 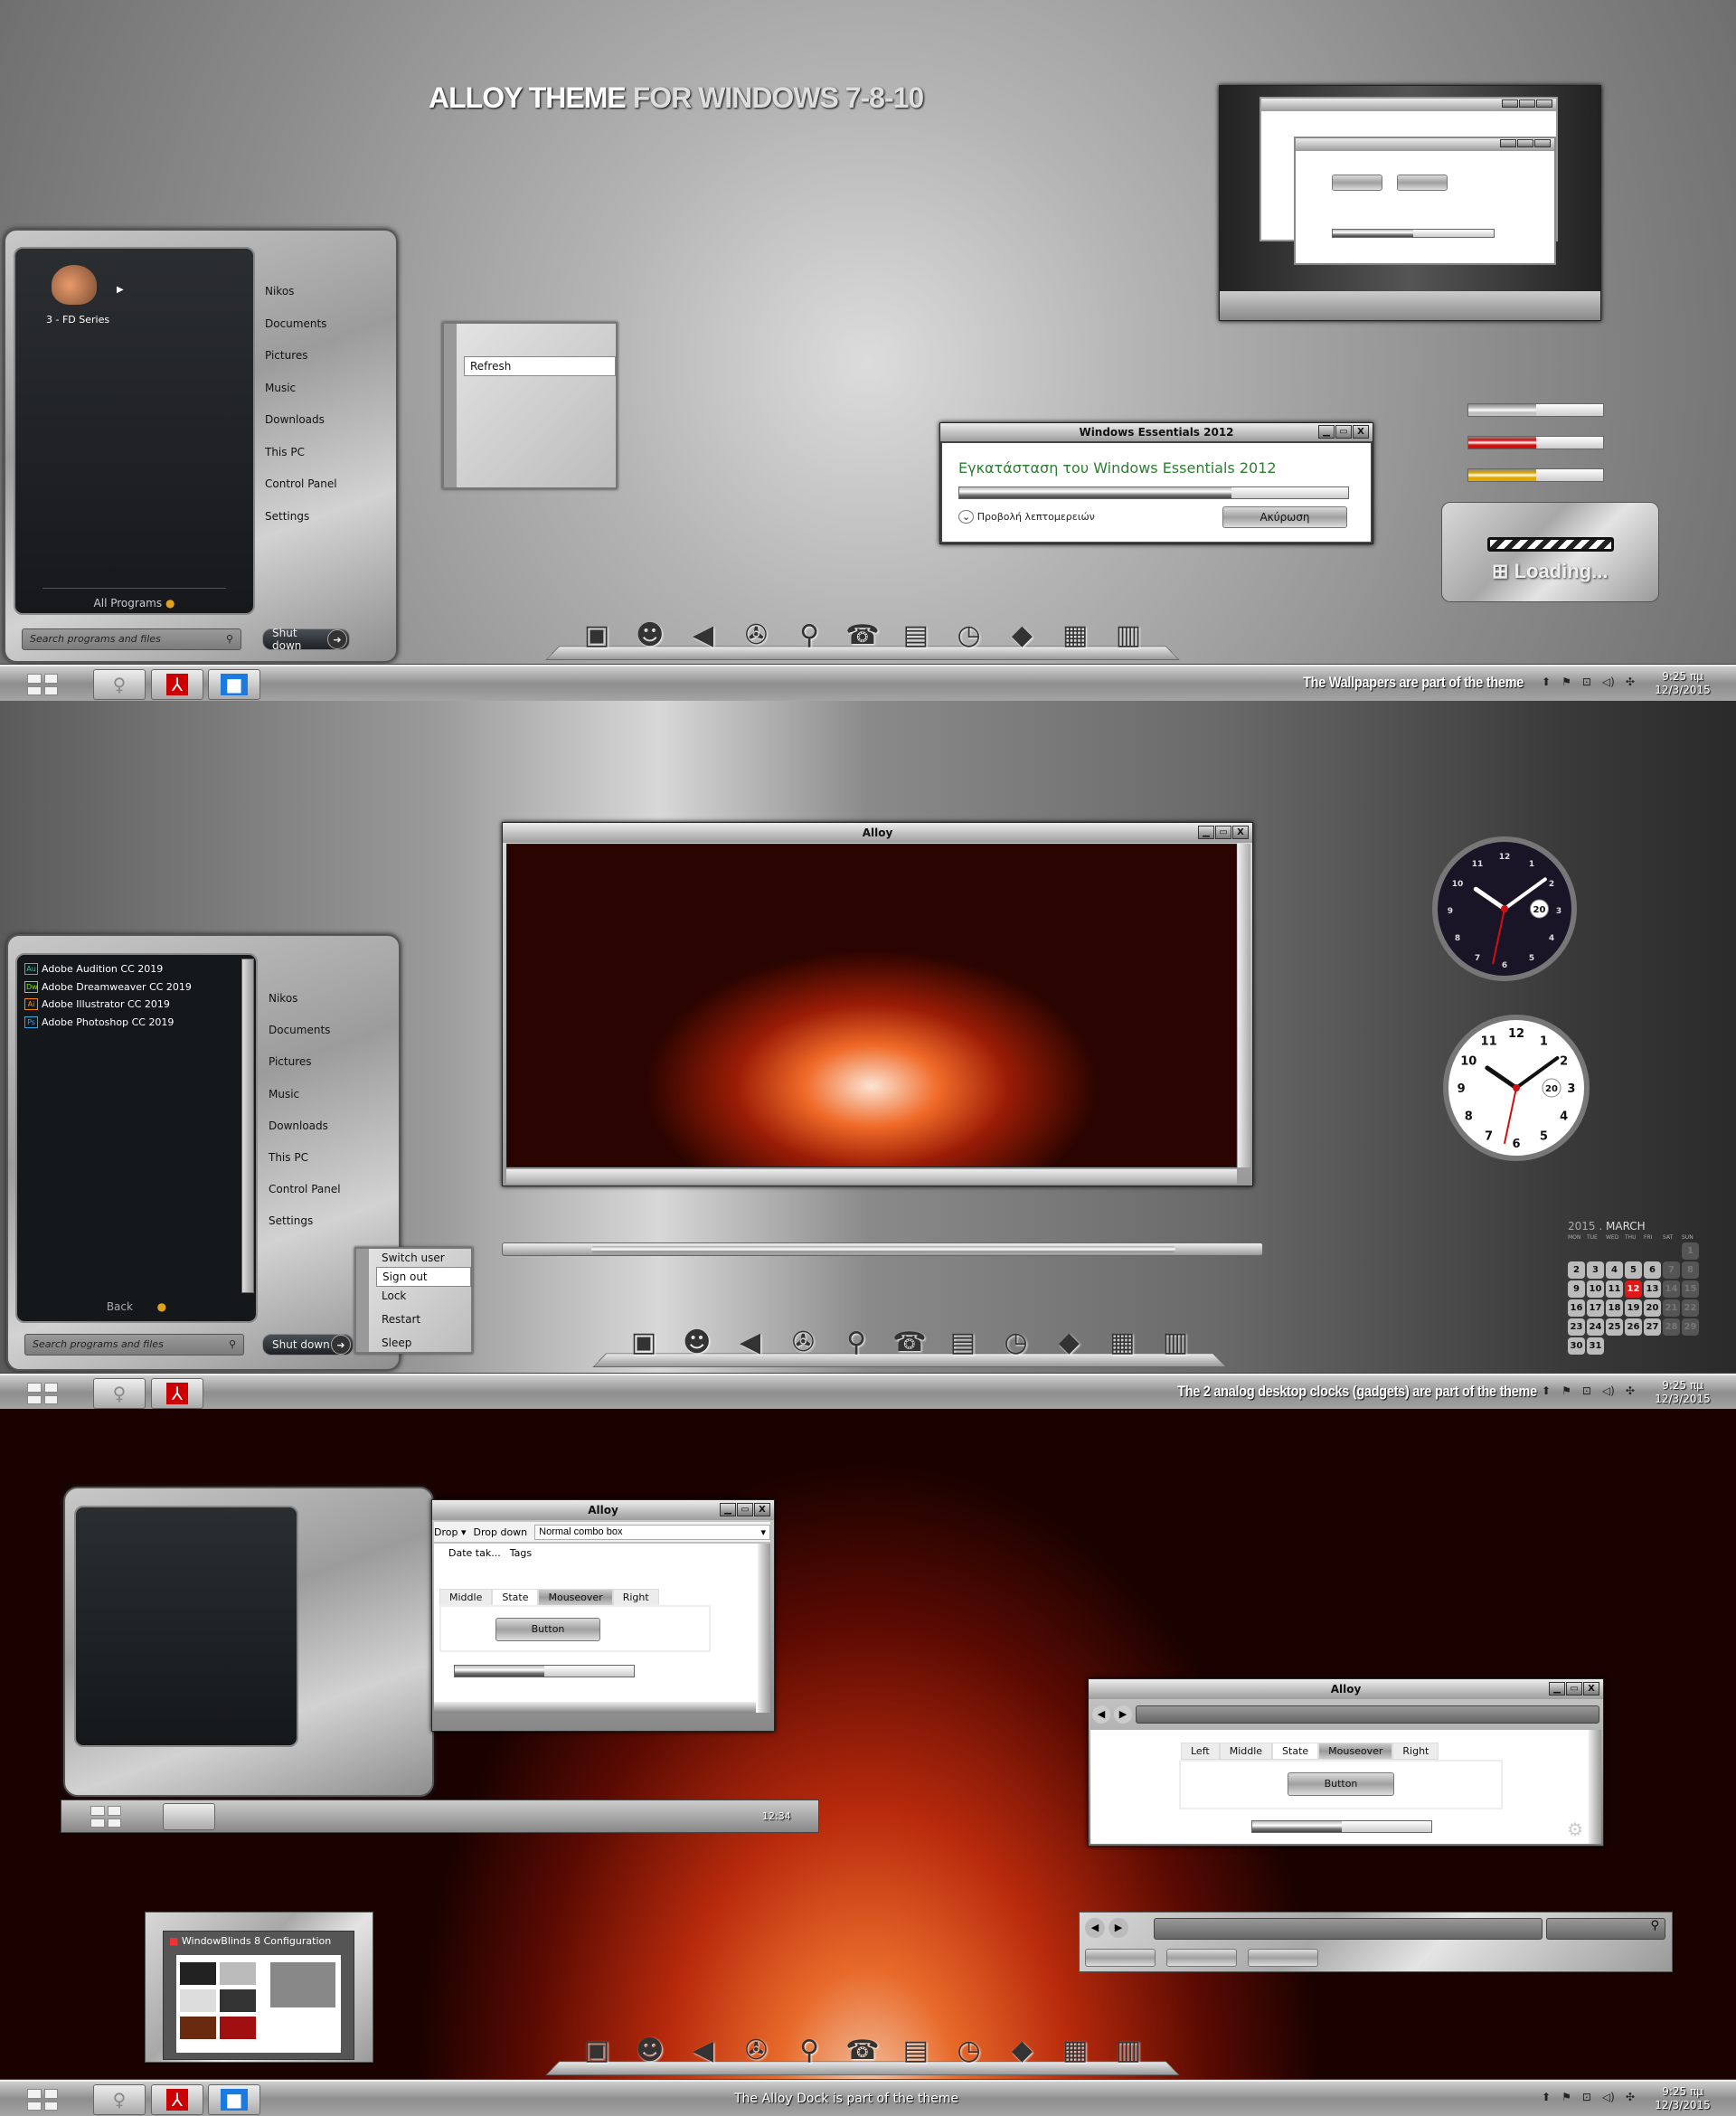 What do you see at coordinates (1634, 1308) in the screenshot?
I see `calendar-day: 19` at bounding box center [1634, 1308].